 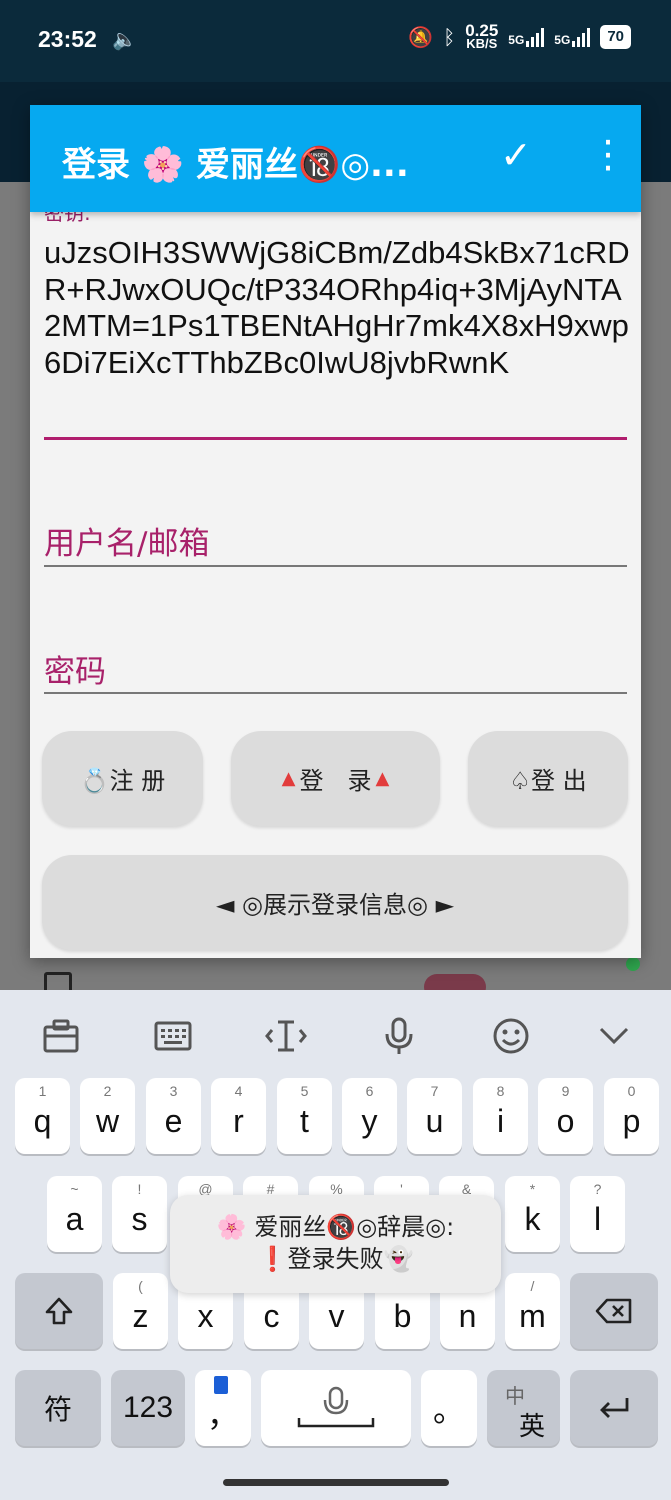 I want to click on key-secondary-label: 2, so click(x=107, y=1091).